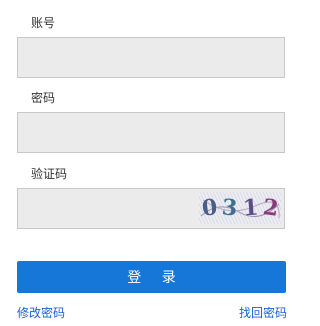  I want to click on captcha-char: 0, so click(209, 208).